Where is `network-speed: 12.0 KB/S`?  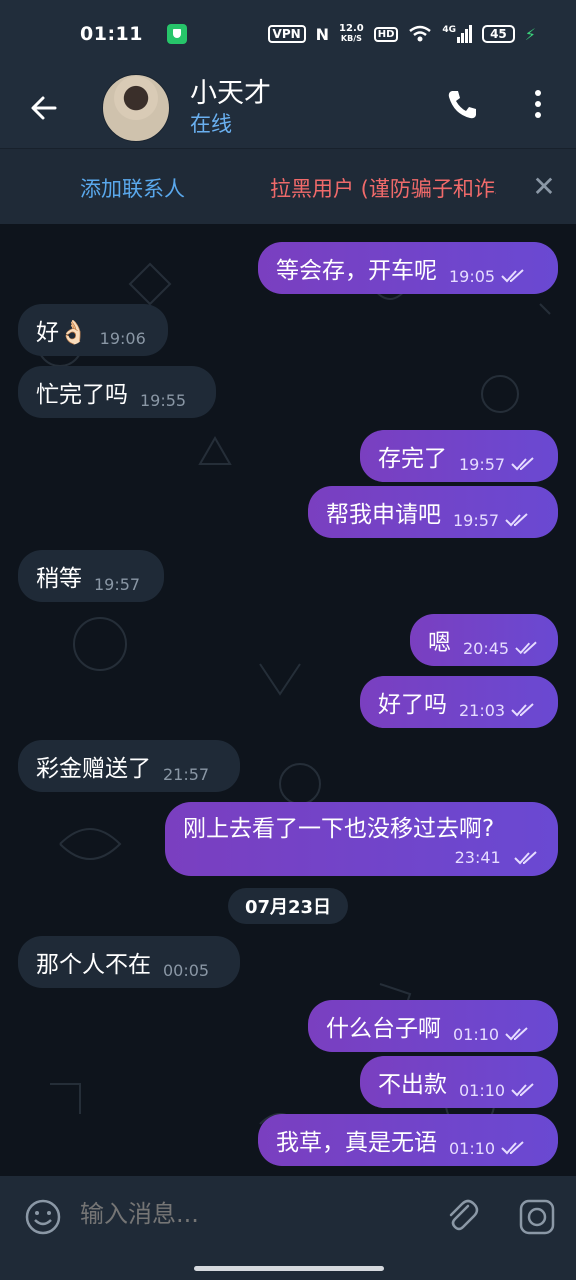 network-speed: 12.0 KB/S is located at coordinates (351, 34).